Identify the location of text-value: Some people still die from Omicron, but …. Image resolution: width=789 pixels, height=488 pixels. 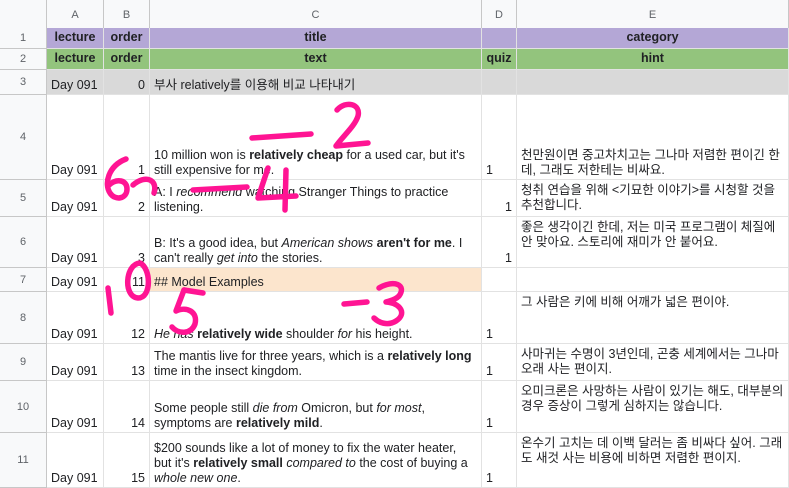
(289, 415).